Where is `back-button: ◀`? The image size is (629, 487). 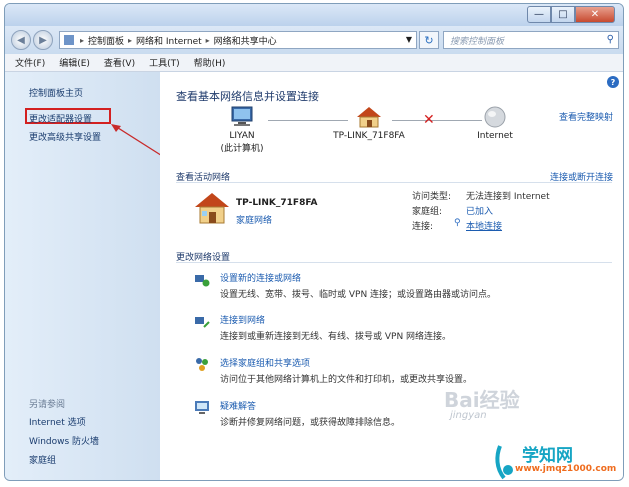
back-button: ◀ is located at coordinates (21, 40).